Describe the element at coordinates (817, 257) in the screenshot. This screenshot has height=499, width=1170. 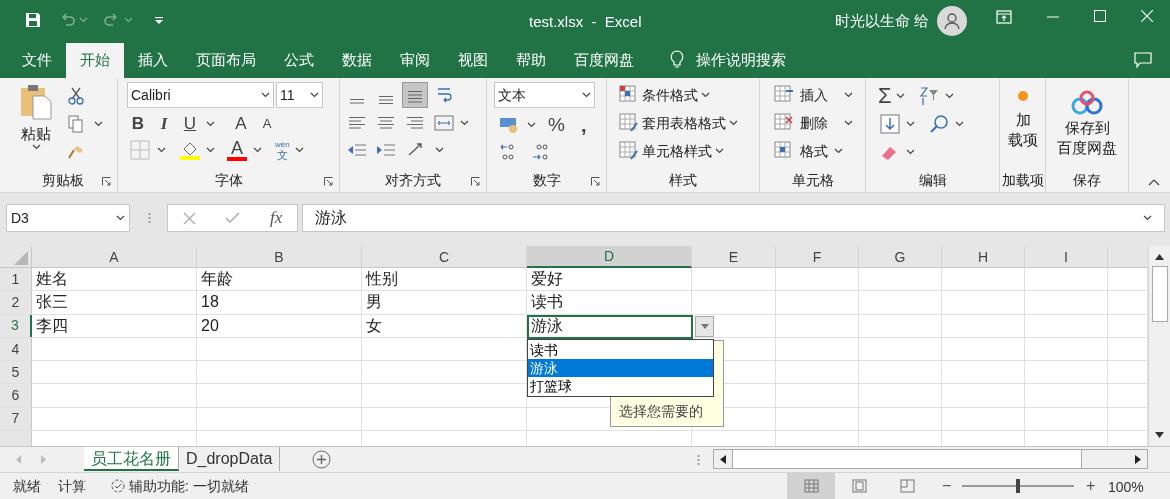
I see `column-header: F` at that location.